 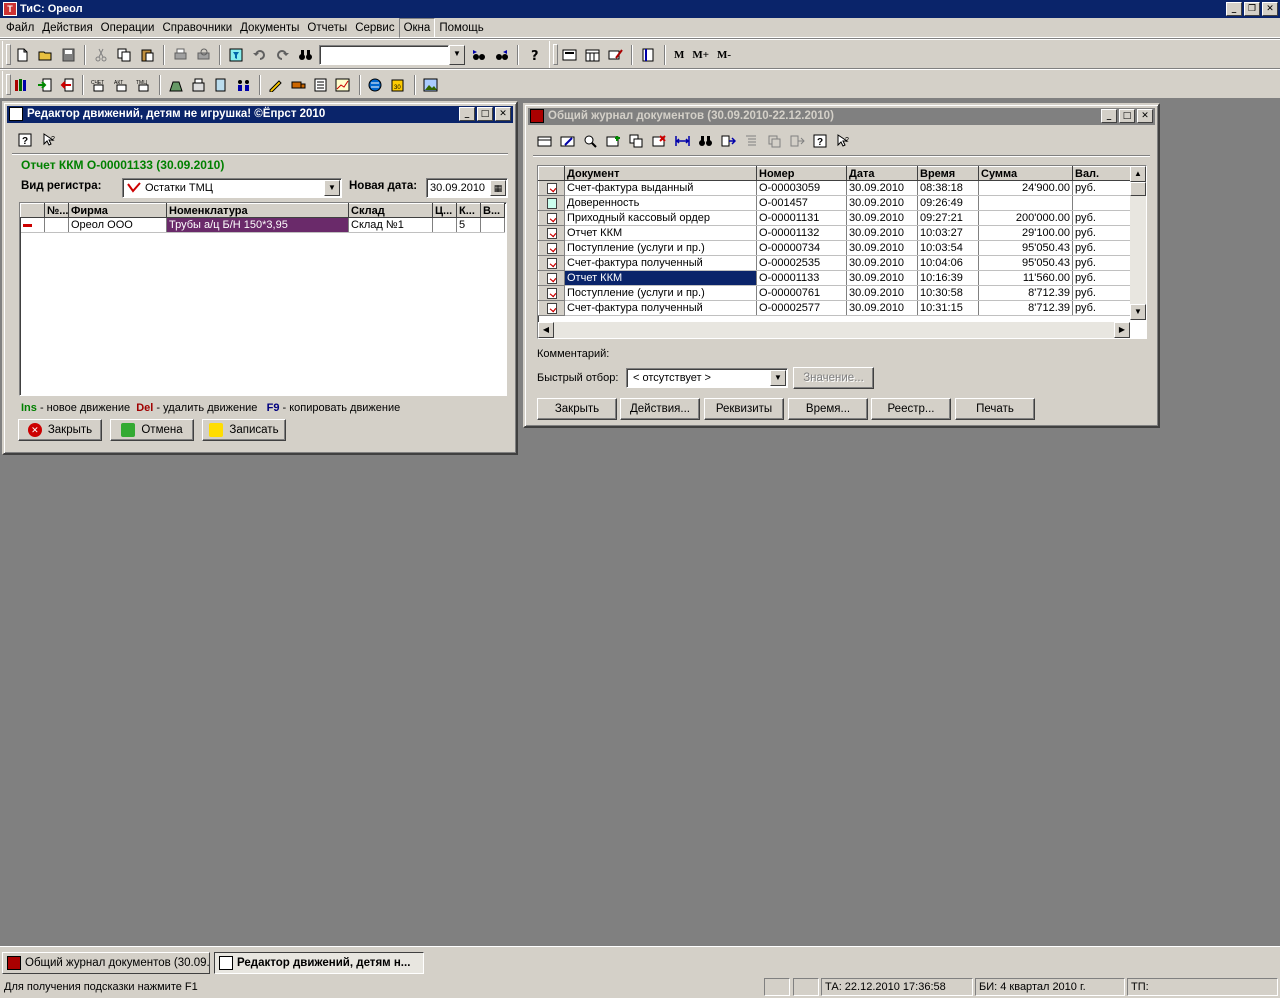 I want to click on journal-view-button, so click(x=590, y=141).